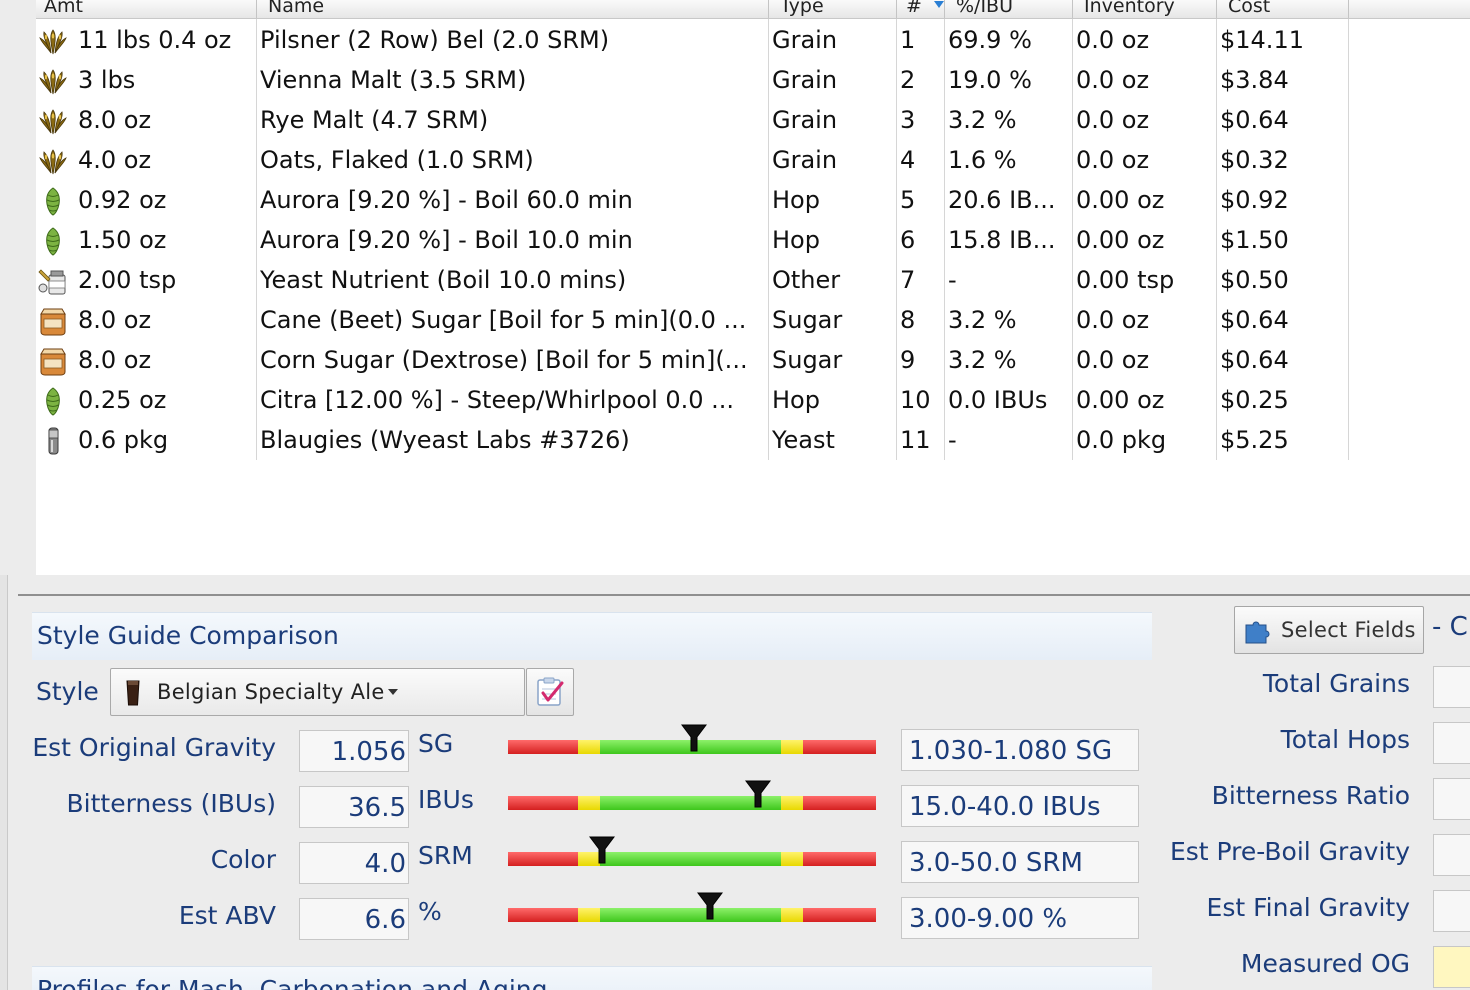  I want to click on style-guide-header: Style Guide Comparison, so click(592, 636).